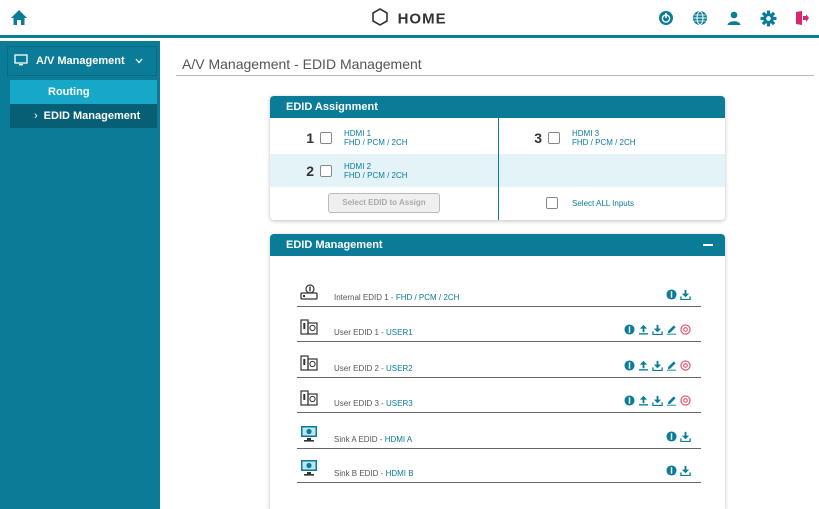 The height and width of the screenshot is (509, 819). What do you see at coordinates (666, 18) in the screenshot?
I see `power-icon` at bounding box center [666, 18].